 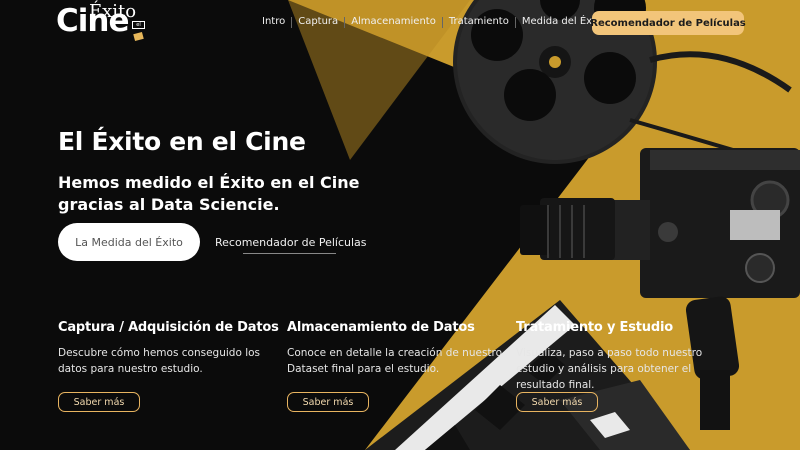 I want to click on card-title: Captura / Adquisición de Datos, so click(x=168, y=327).